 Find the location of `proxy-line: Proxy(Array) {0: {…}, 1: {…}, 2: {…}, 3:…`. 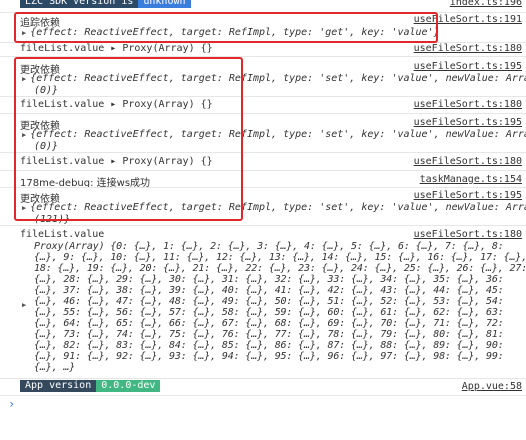

proxy-line: Proxy(Array) {0: {…}, 1: {…}, 2: {…}, 3:… is located at coordinates (269, 246).